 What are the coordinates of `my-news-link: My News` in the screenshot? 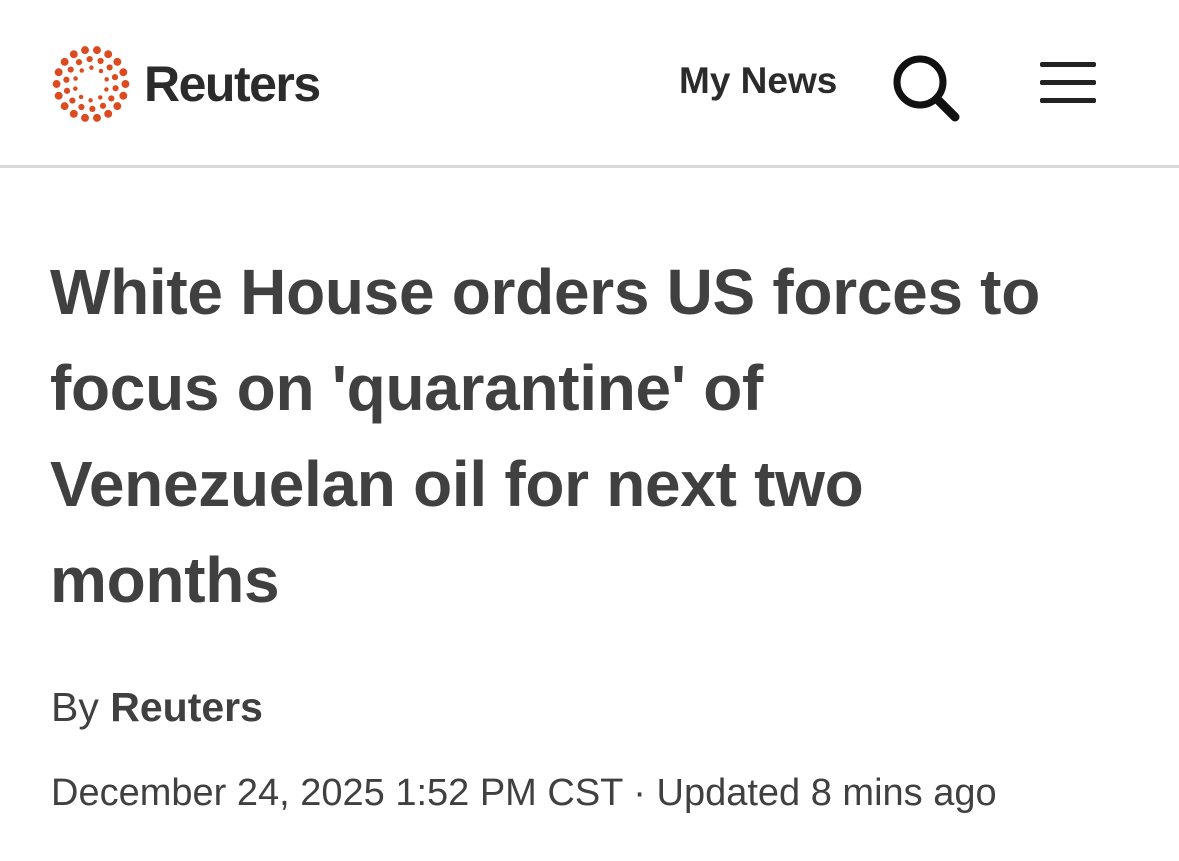 It's located at (758, 80).